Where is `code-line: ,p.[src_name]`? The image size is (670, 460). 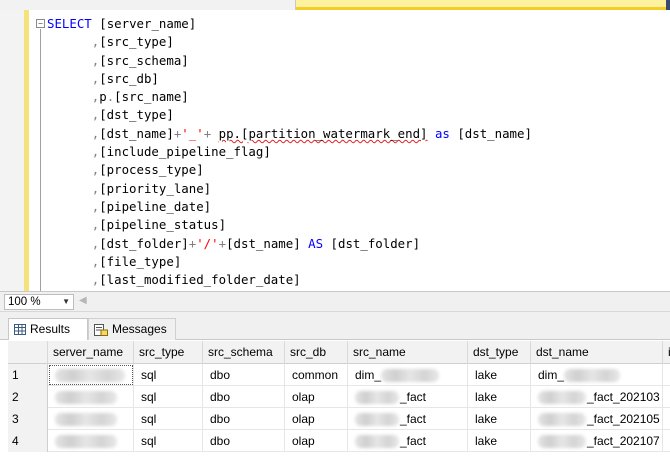 code-line: ,p.[src_name] is located at coordinates (289, 97).